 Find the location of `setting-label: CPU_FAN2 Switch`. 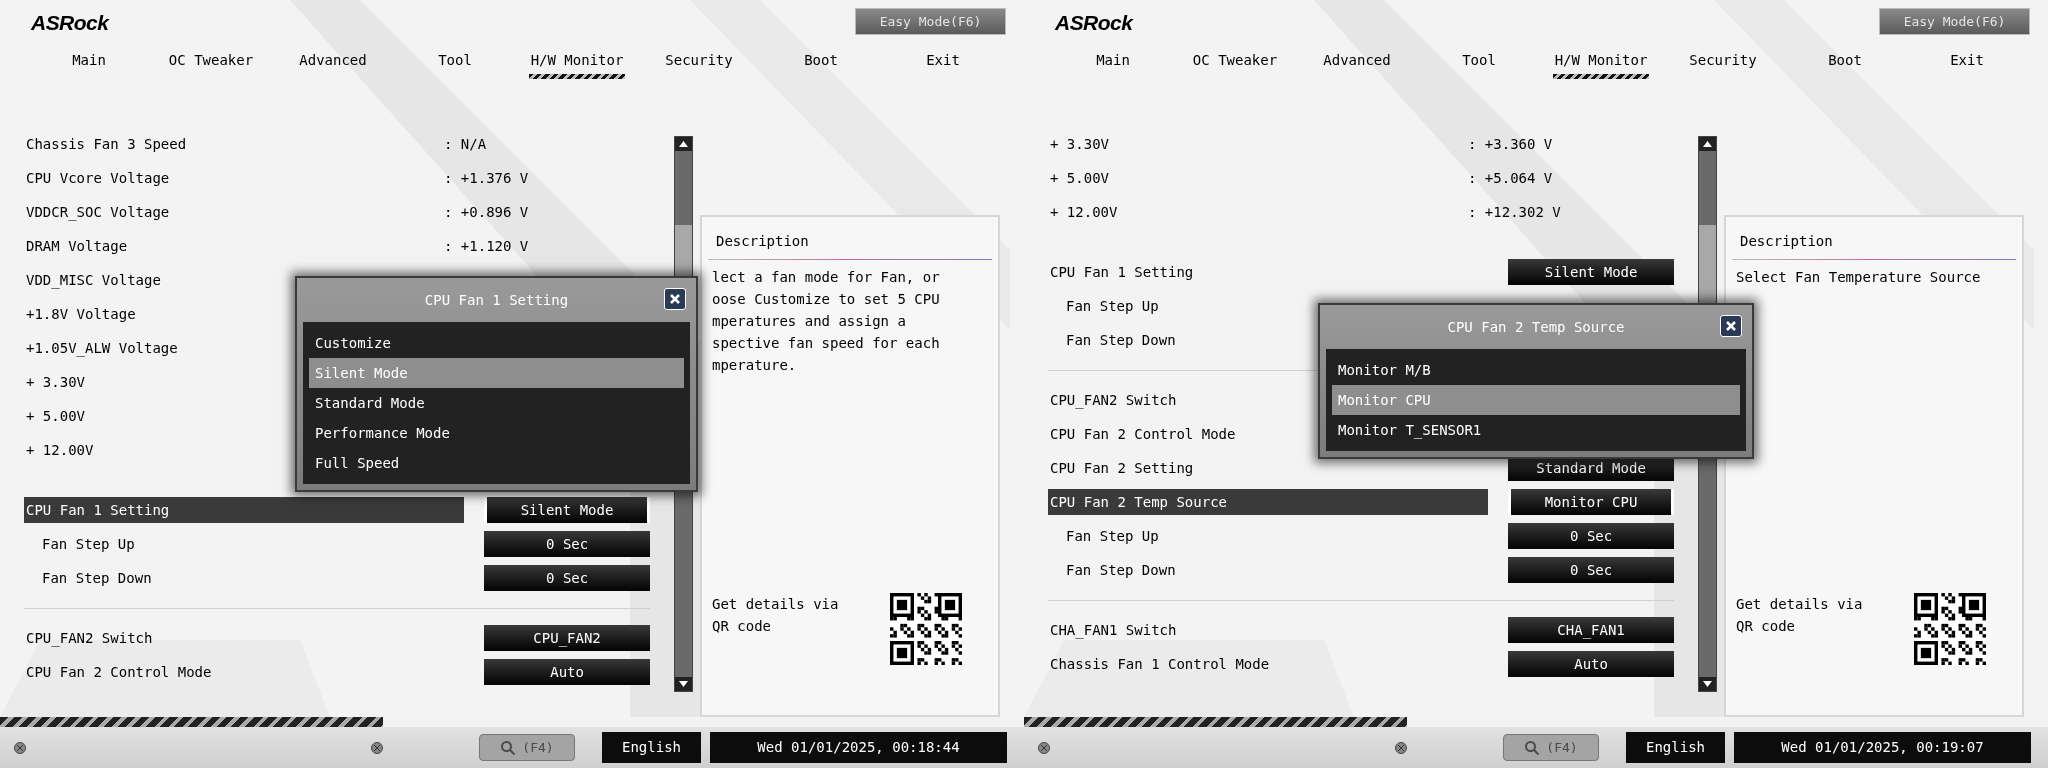

setting-label: CPU_FAN2 Switch is located at coordinates (244, 638).